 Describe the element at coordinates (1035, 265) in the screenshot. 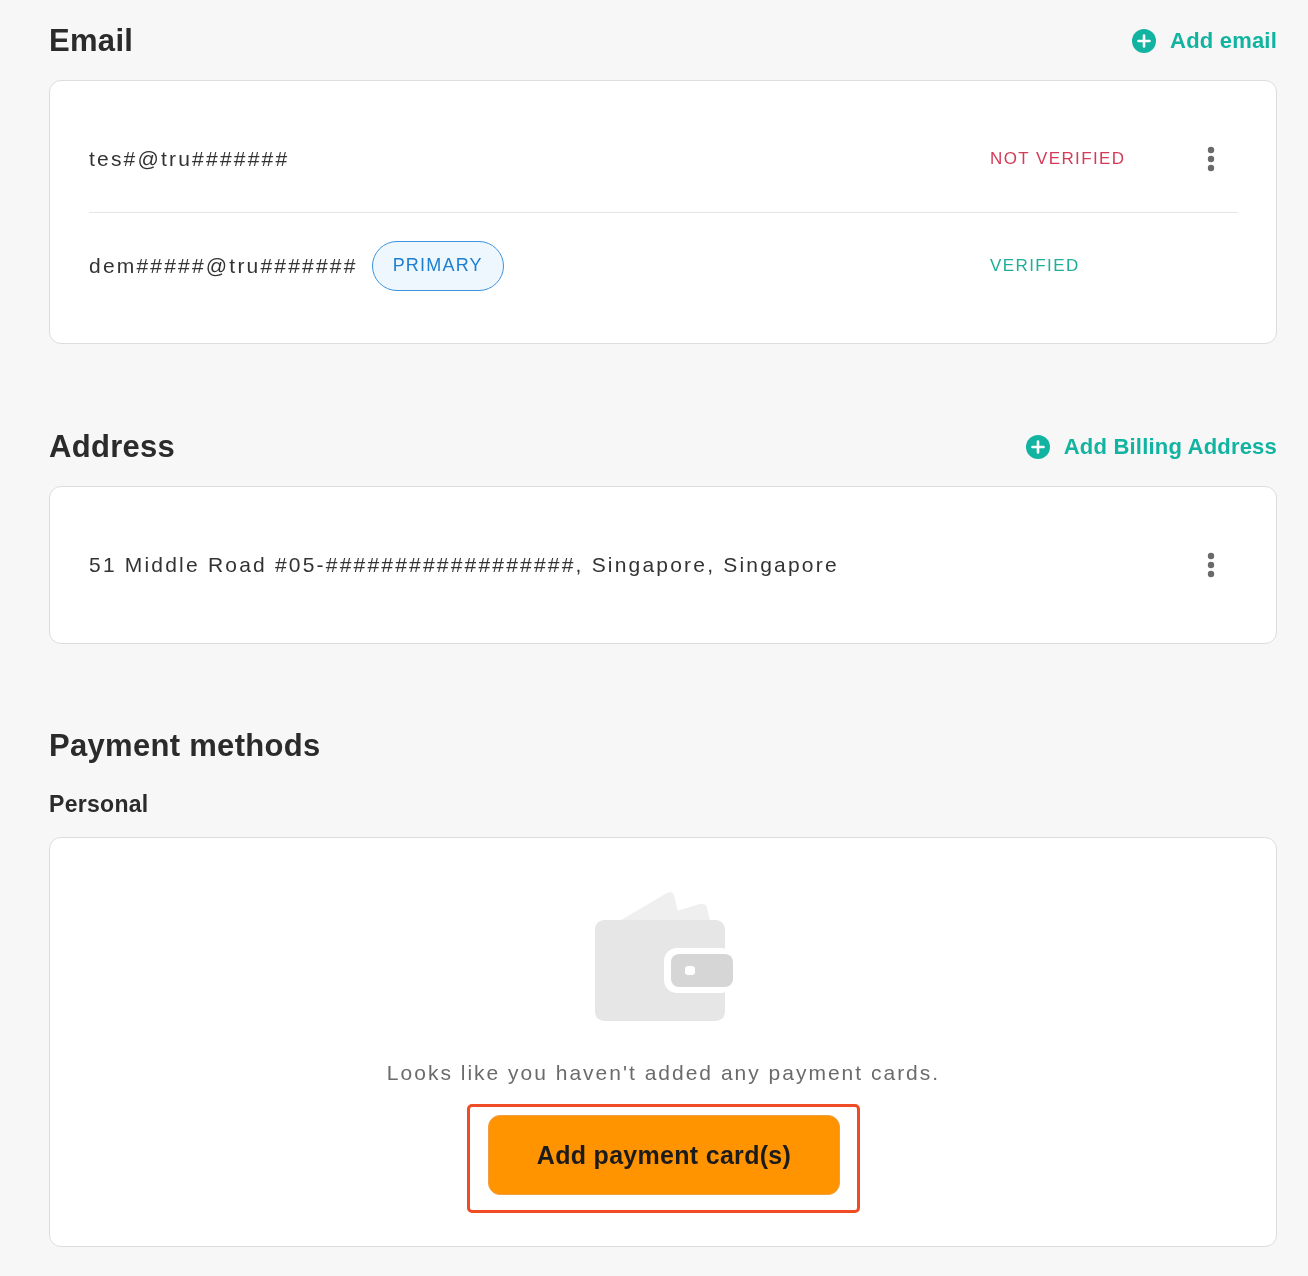

I see `verification-status: VERIFIED` at that location.